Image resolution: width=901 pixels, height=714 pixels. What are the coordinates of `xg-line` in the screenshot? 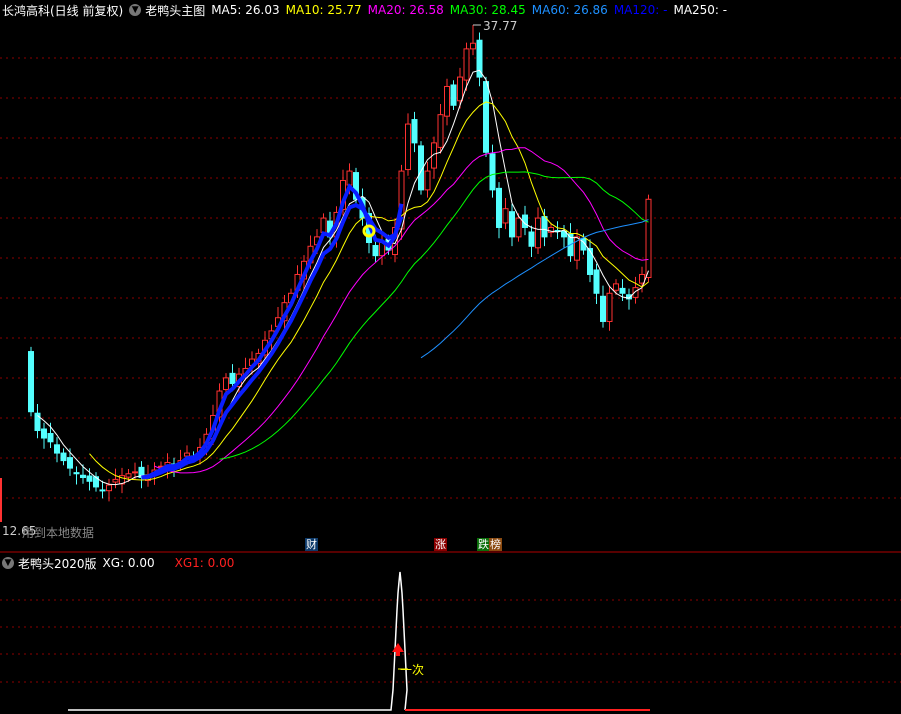 It's located at (238, 641).